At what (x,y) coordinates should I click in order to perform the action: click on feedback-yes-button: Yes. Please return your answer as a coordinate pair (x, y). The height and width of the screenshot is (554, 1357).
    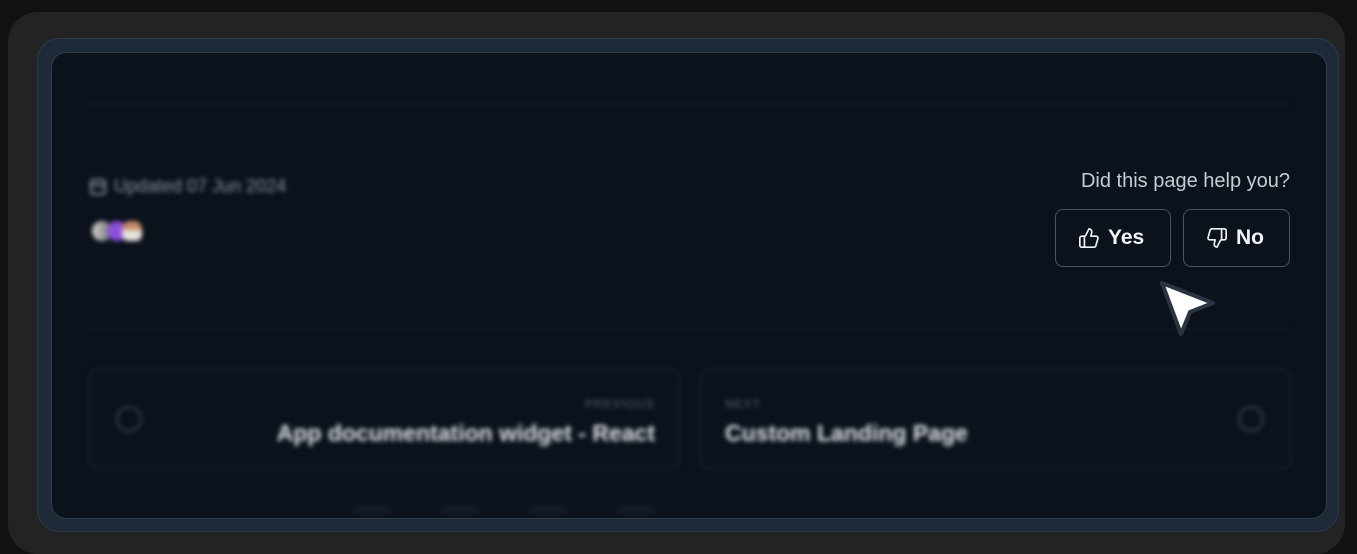
    Looking at the image, I should click on (1113, 238).